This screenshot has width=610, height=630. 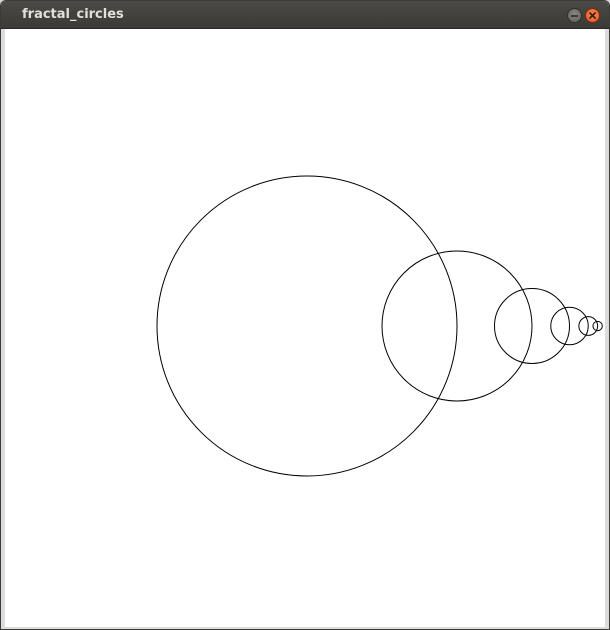 I want to click on close-icon, so click(x=592, y=15).